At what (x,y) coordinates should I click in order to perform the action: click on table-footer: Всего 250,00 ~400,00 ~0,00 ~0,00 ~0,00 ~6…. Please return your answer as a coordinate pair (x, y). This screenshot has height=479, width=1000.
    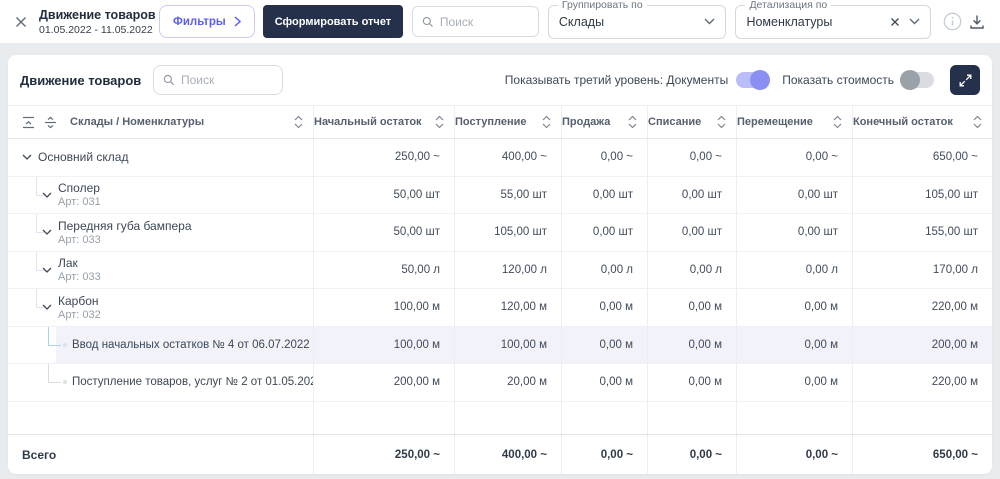
    Looking at the image, I should click on (500, 454).